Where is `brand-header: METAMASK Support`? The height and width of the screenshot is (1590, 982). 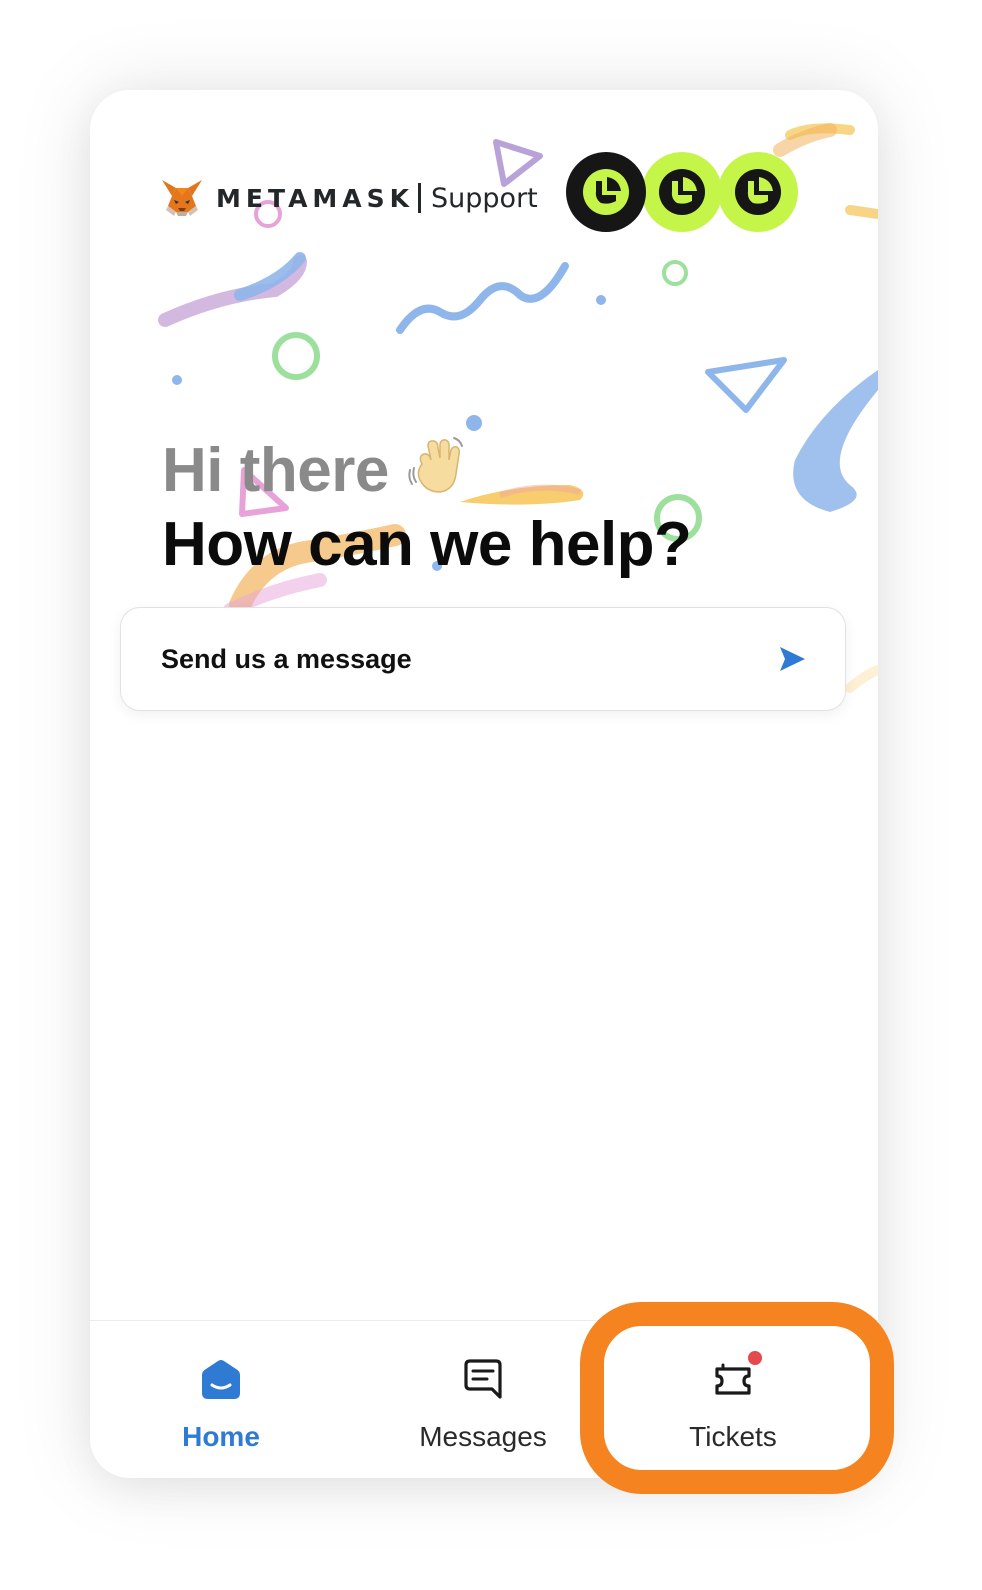 brand-header: METAMASK Support is located at coordinates (349, 198).